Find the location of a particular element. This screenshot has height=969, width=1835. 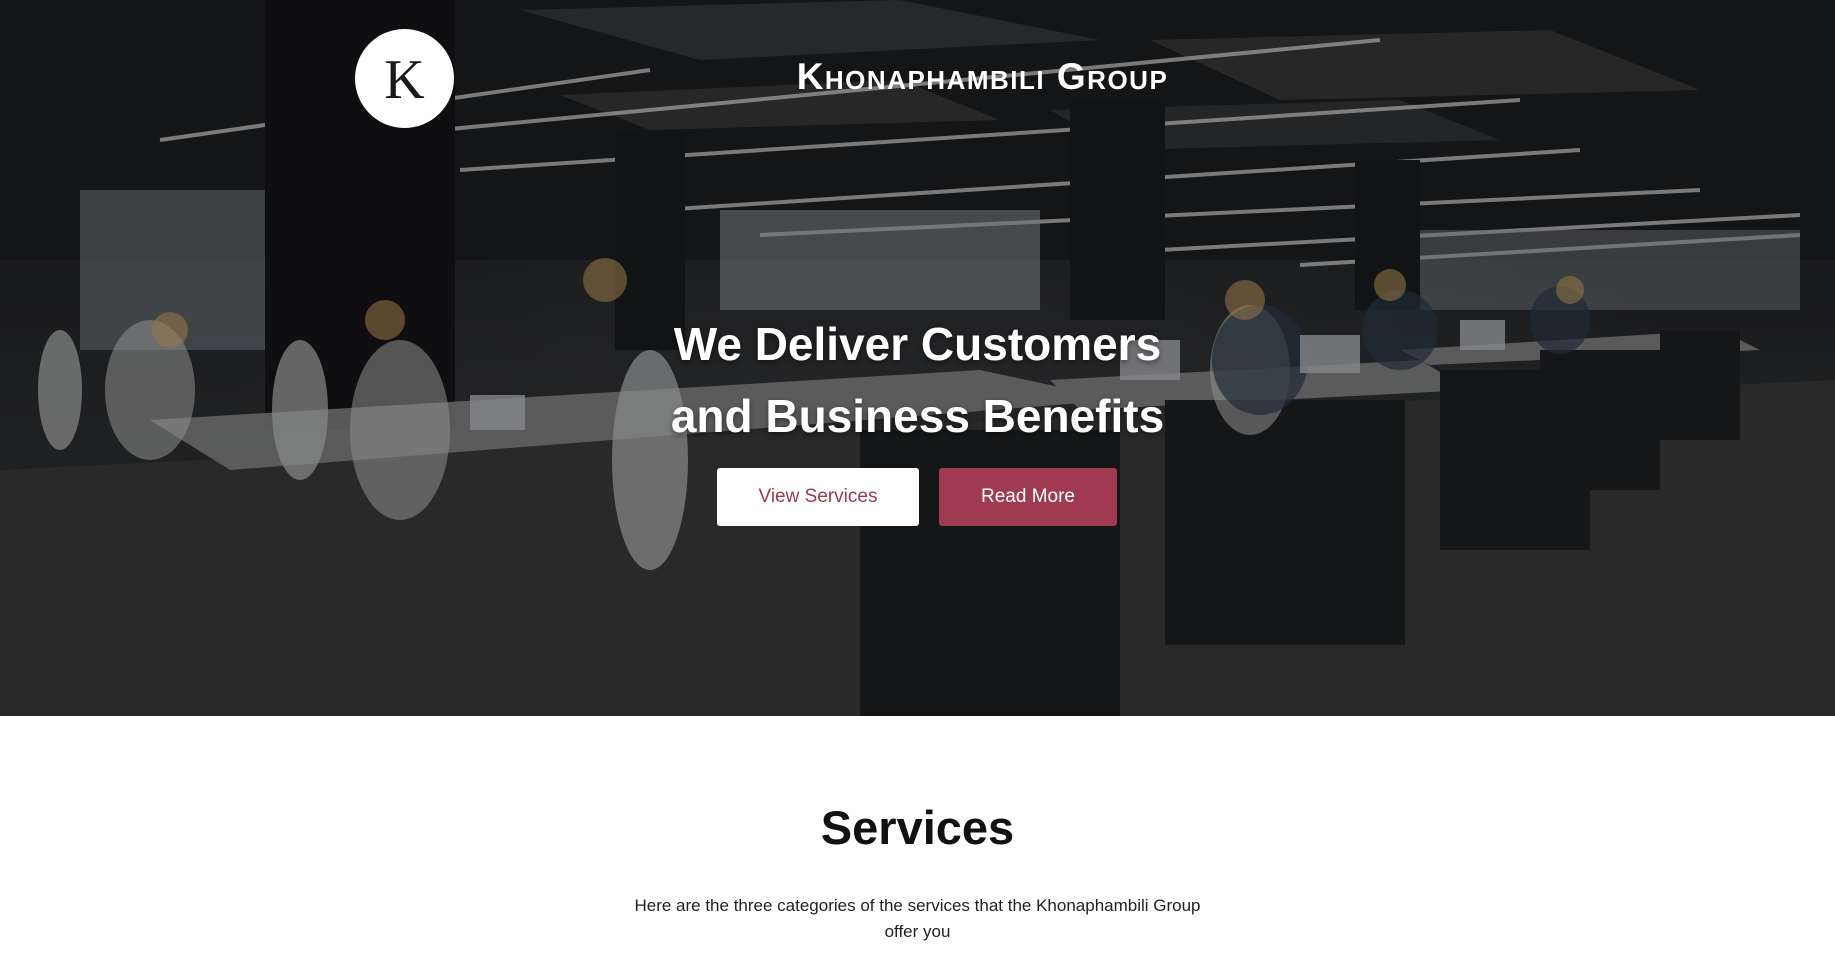

read-more-button: Read More is located at coordinates (1028, 497).